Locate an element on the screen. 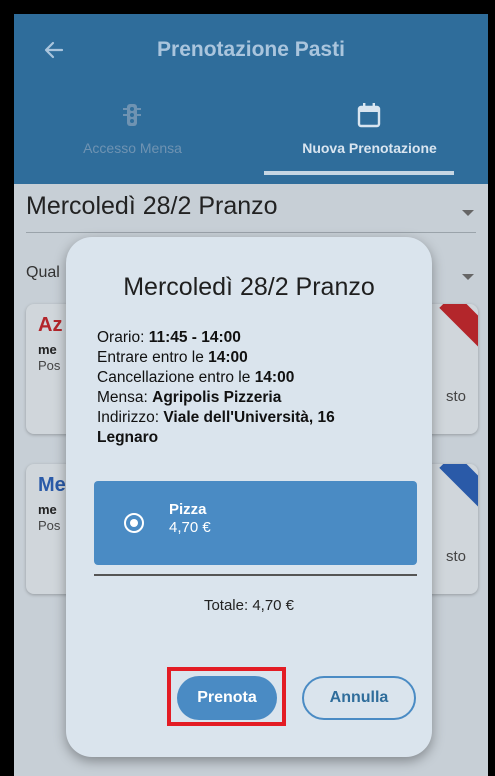 This screenshot has width=495, height=776. annulla-button: Annulla is located at coordinates (359, 698).